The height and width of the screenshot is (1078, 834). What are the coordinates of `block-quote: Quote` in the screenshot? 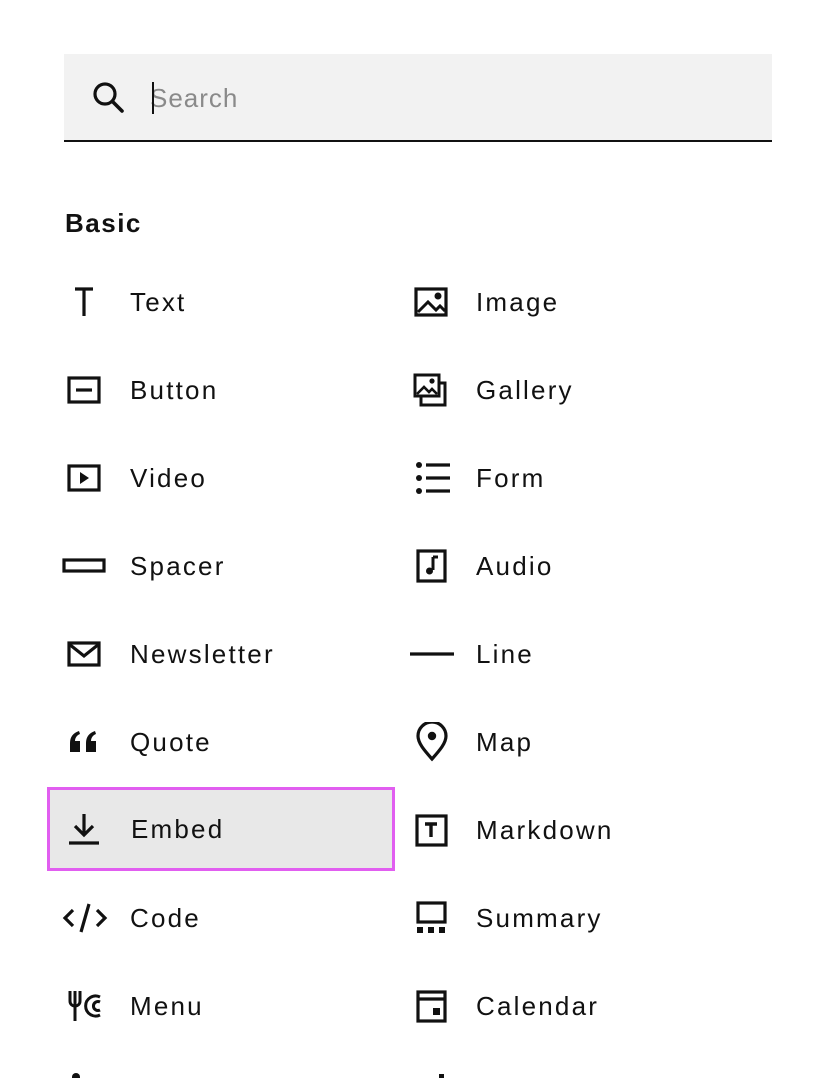 It's located at (229, 742).